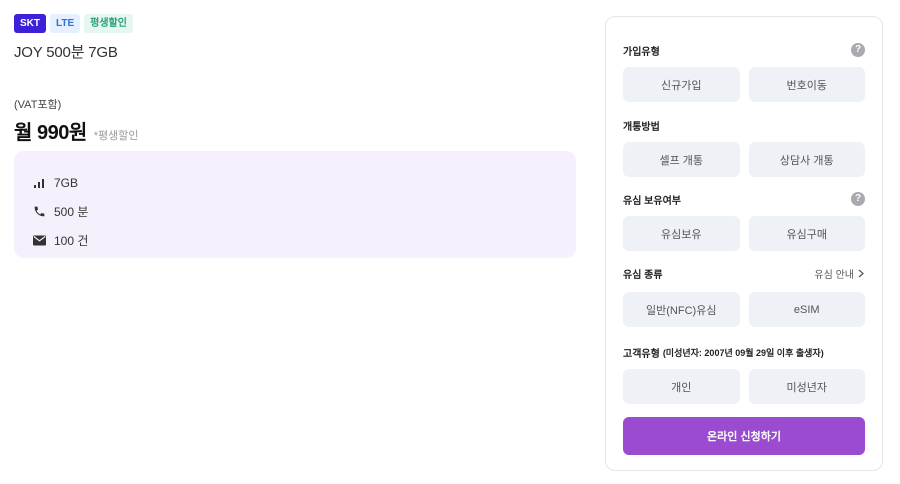 Image resolution: width=900 pixels, height=484 pixels. Describe the element at coordinates (295, 23) in the screenshot. I see `badge-group: SKT LTE 평생할인` at that location.